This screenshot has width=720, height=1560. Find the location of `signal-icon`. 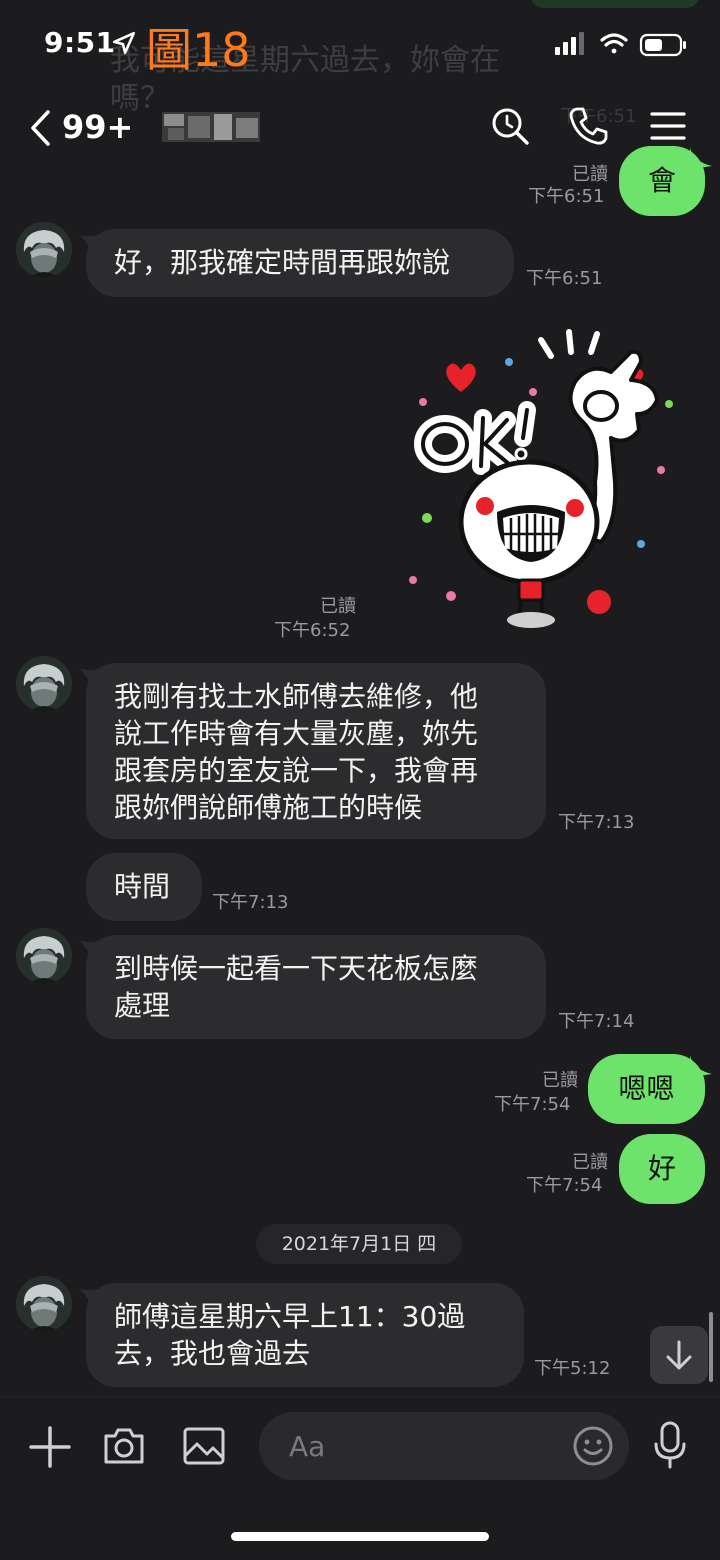

signal-icon is located at coordinates (569, 43).